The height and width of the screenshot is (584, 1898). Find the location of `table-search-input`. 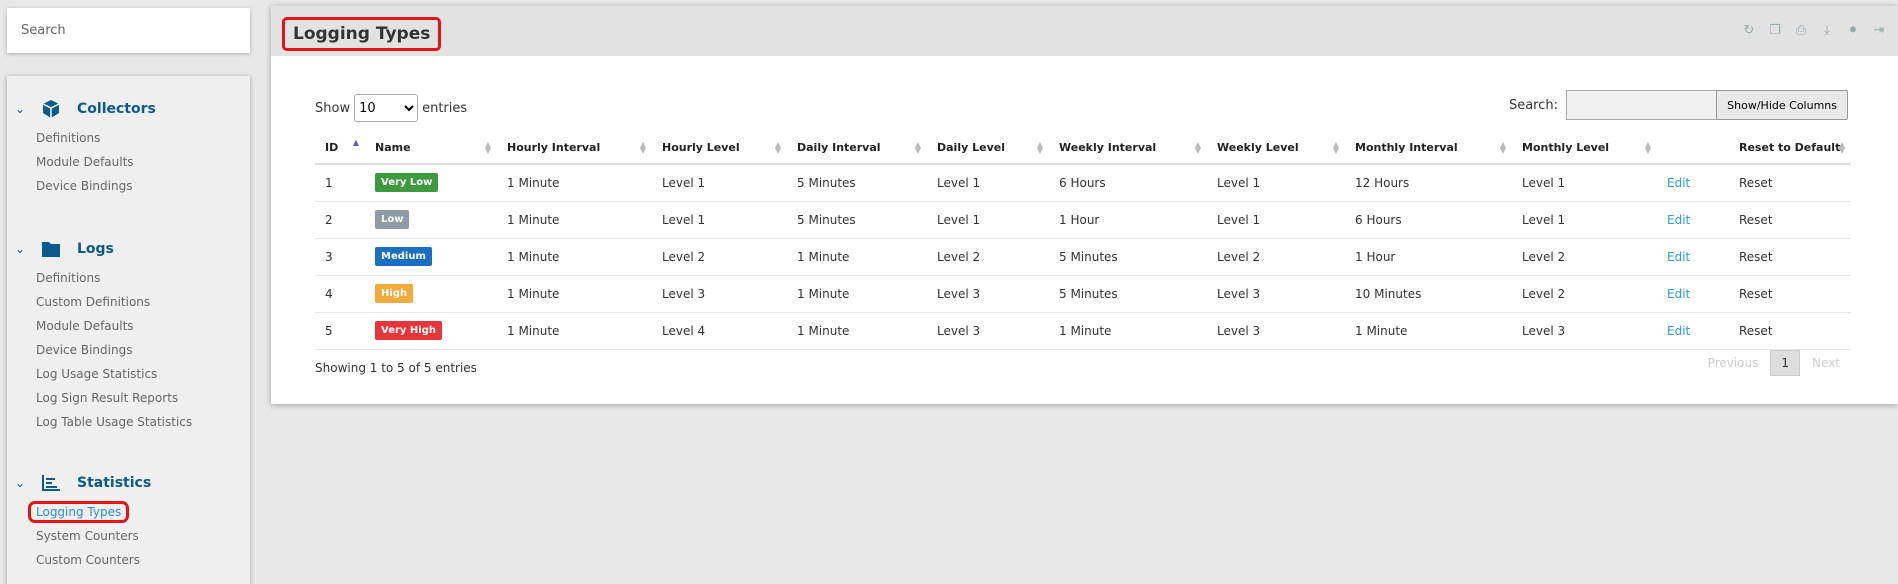

table-search-input is located at coordinates (1642, 105).